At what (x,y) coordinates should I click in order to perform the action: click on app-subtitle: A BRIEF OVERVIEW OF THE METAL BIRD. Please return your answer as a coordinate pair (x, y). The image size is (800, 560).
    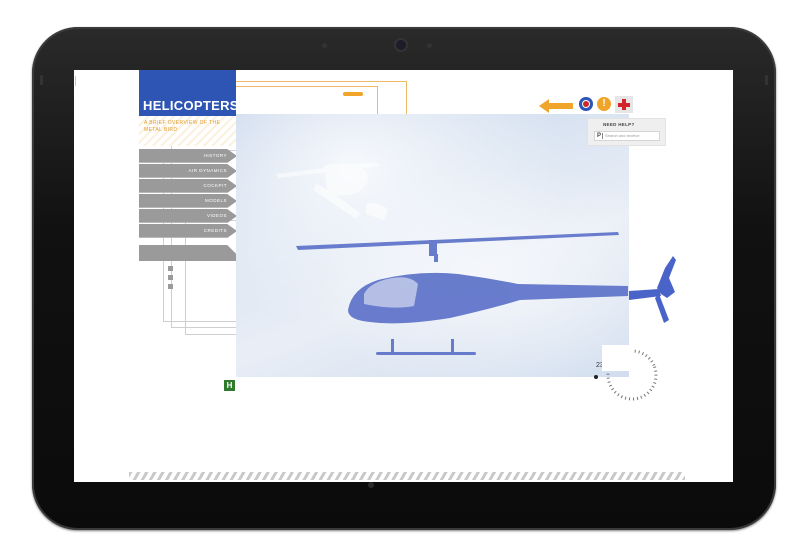
    Looking at the image, I should click on (182, 126).